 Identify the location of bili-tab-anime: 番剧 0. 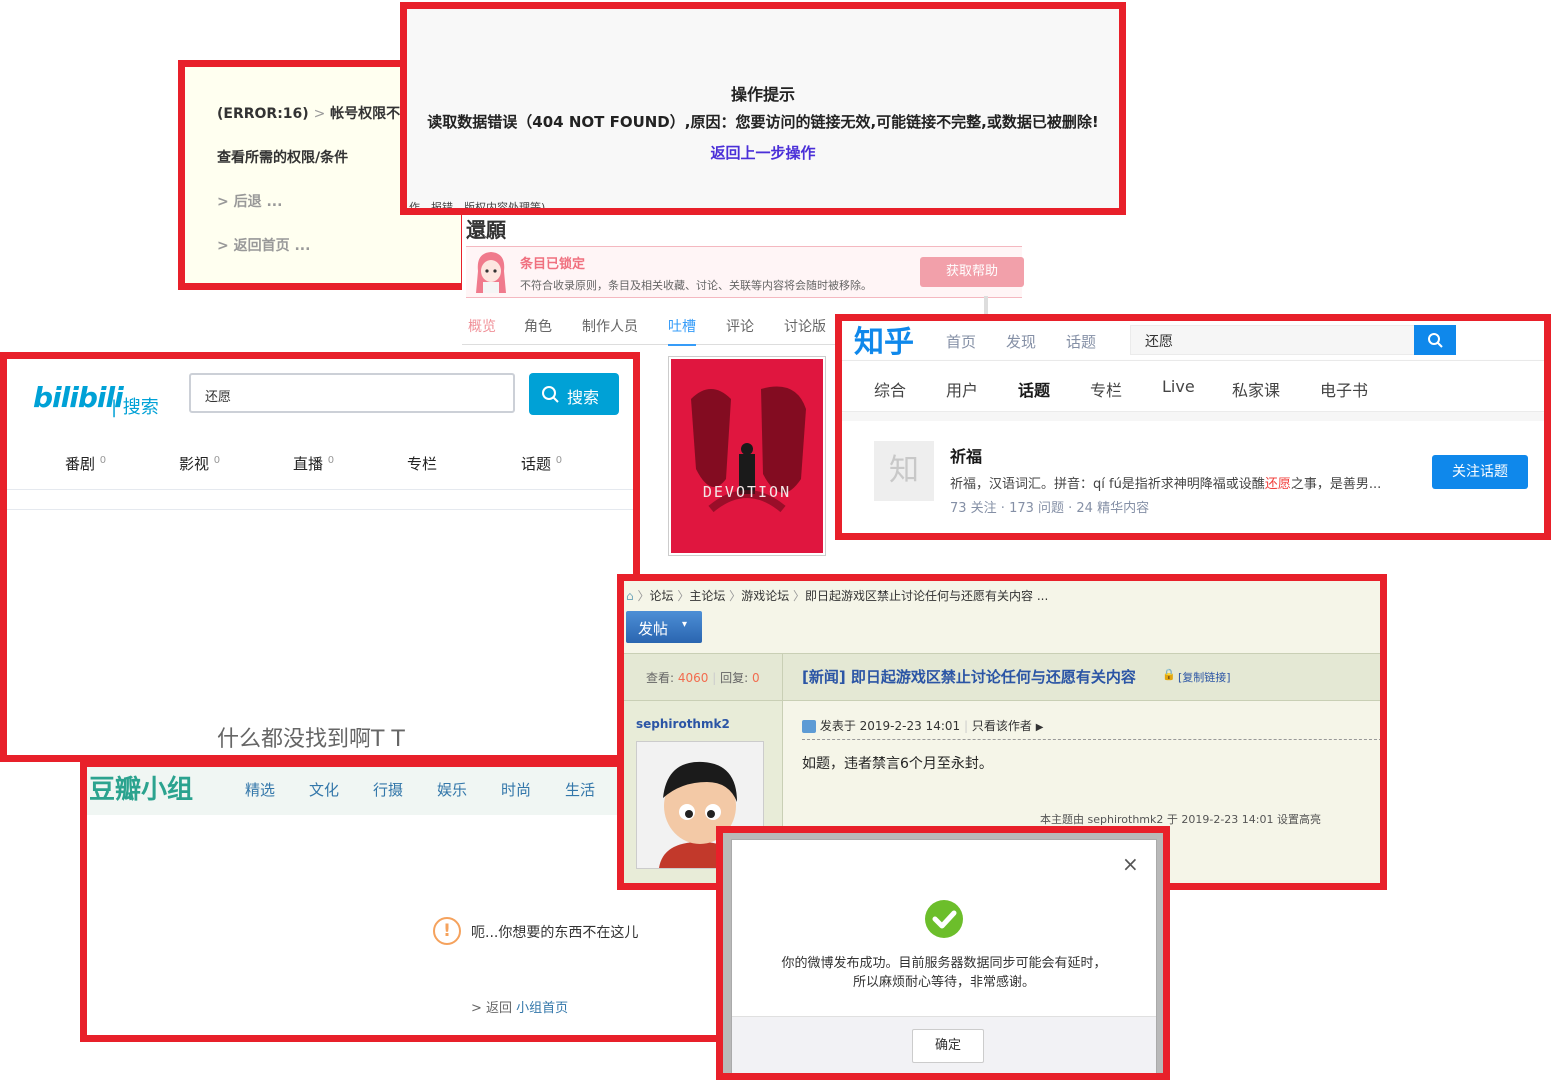
(85, 463).